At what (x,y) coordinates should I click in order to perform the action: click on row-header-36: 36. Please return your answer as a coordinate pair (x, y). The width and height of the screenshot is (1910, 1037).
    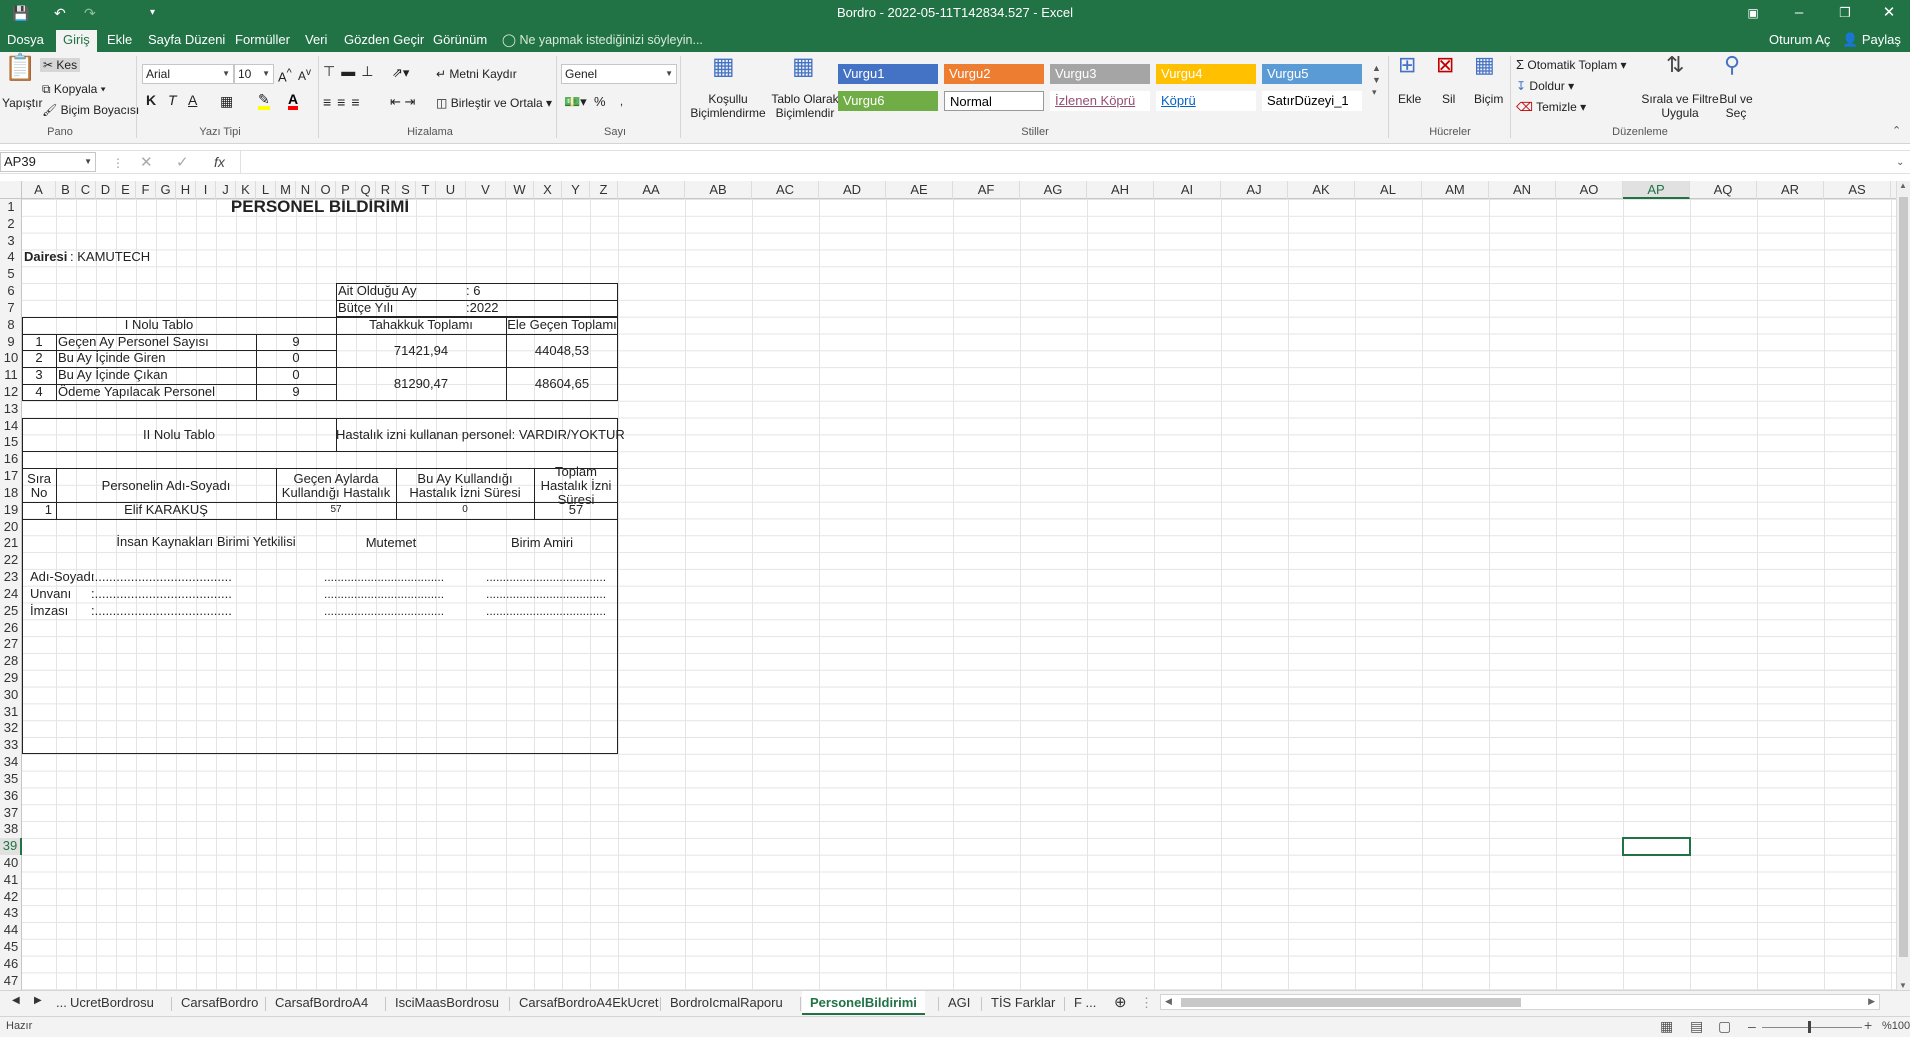
    Looking at the image, I should click on (11, 796).